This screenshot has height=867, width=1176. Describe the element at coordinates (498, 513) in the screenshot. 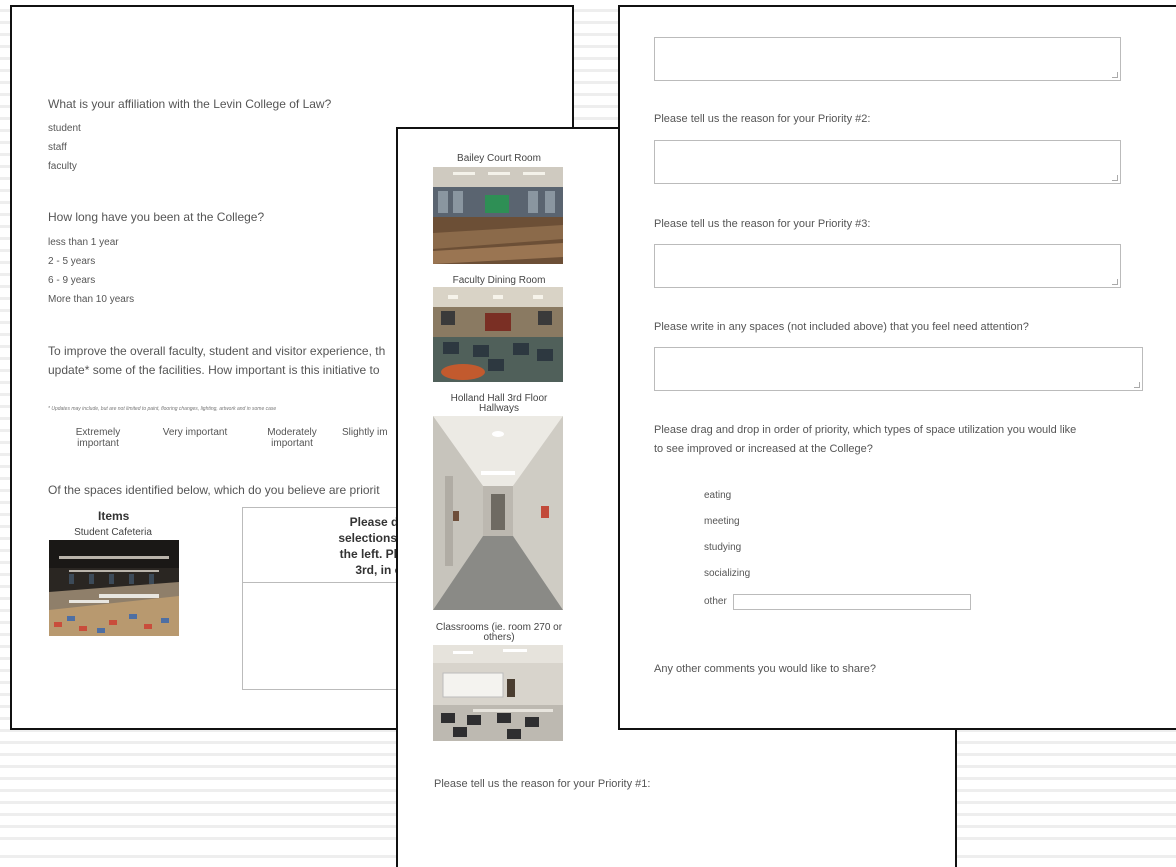

I see `holland-hall-hallways-photo` at that location.